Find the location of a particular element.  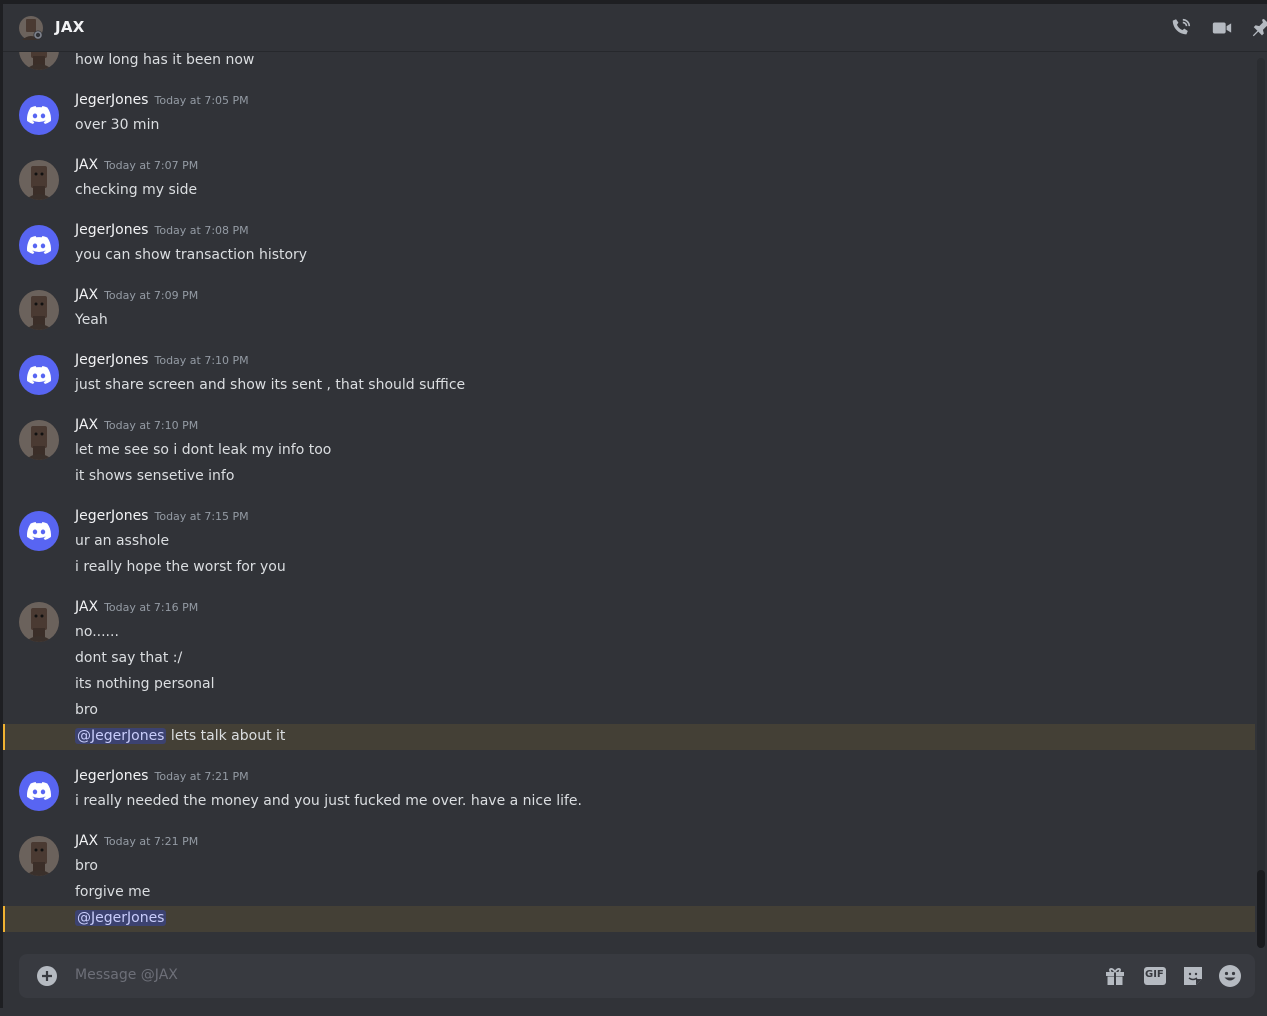

mention-highlight is located at coordinates (629, 919).